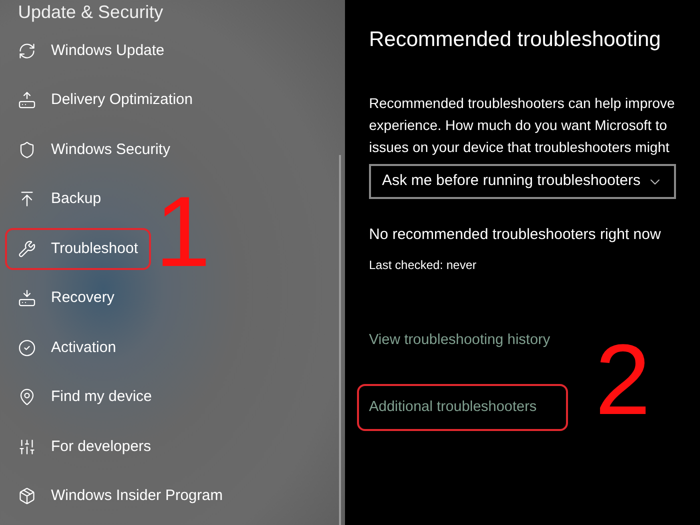 The width and height of the screenshot is (700, 525). I want to click on description-line: Recommended troubleshooters can help improve, so click(522, 103).